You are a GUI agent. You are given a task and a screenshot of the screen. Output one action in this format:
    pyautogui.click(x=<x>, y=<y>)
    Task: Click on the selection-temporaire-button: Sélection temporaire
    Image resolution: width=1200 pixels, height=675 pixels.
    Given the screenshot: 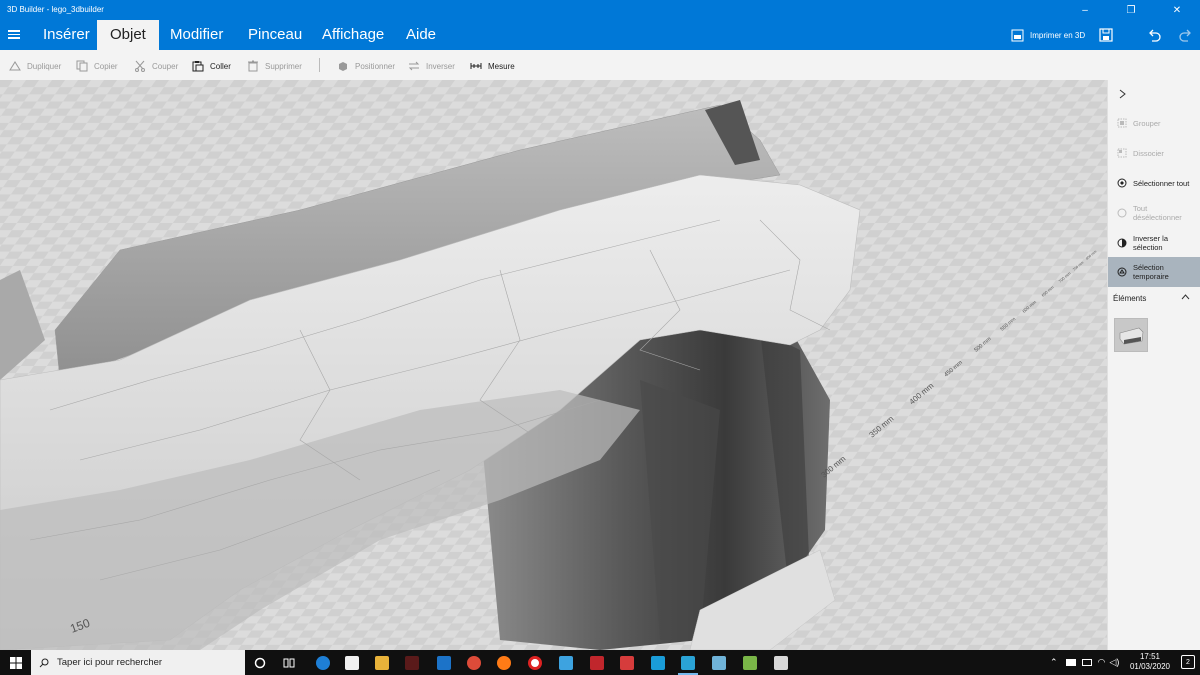 What is the action you would take?
    pyautogui.click(x=1154, y=272)
    